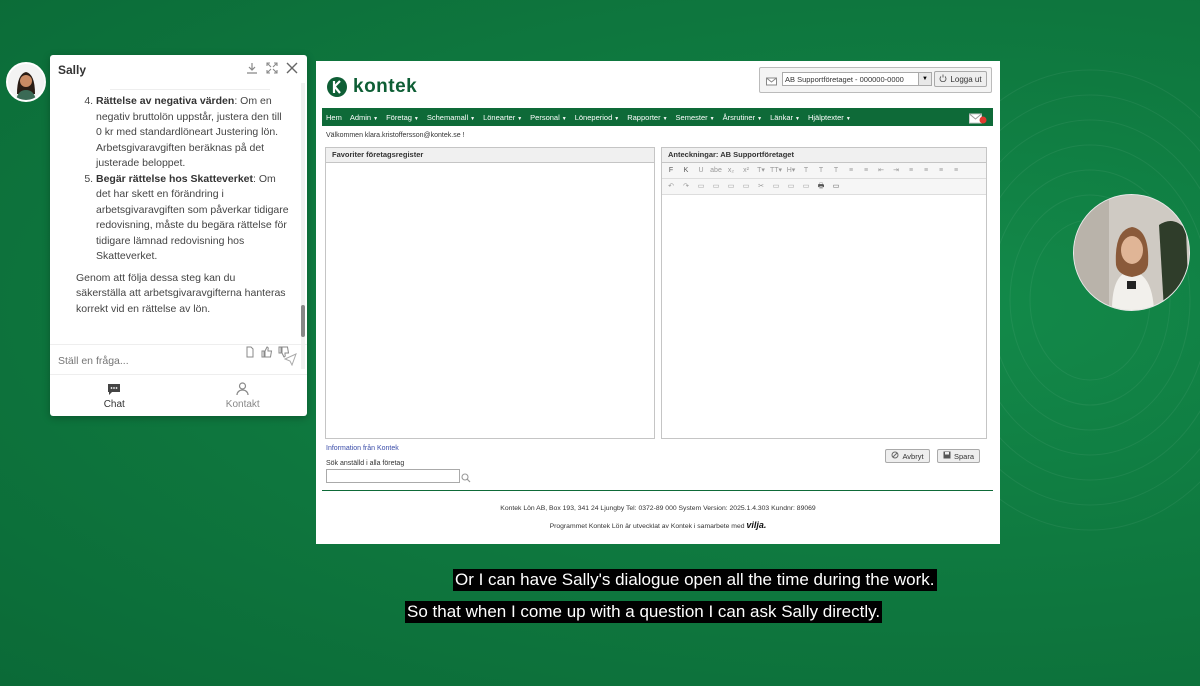  I want to click on notes-title: Anteckningar: AB Supportföretaget, so click(824, 155).